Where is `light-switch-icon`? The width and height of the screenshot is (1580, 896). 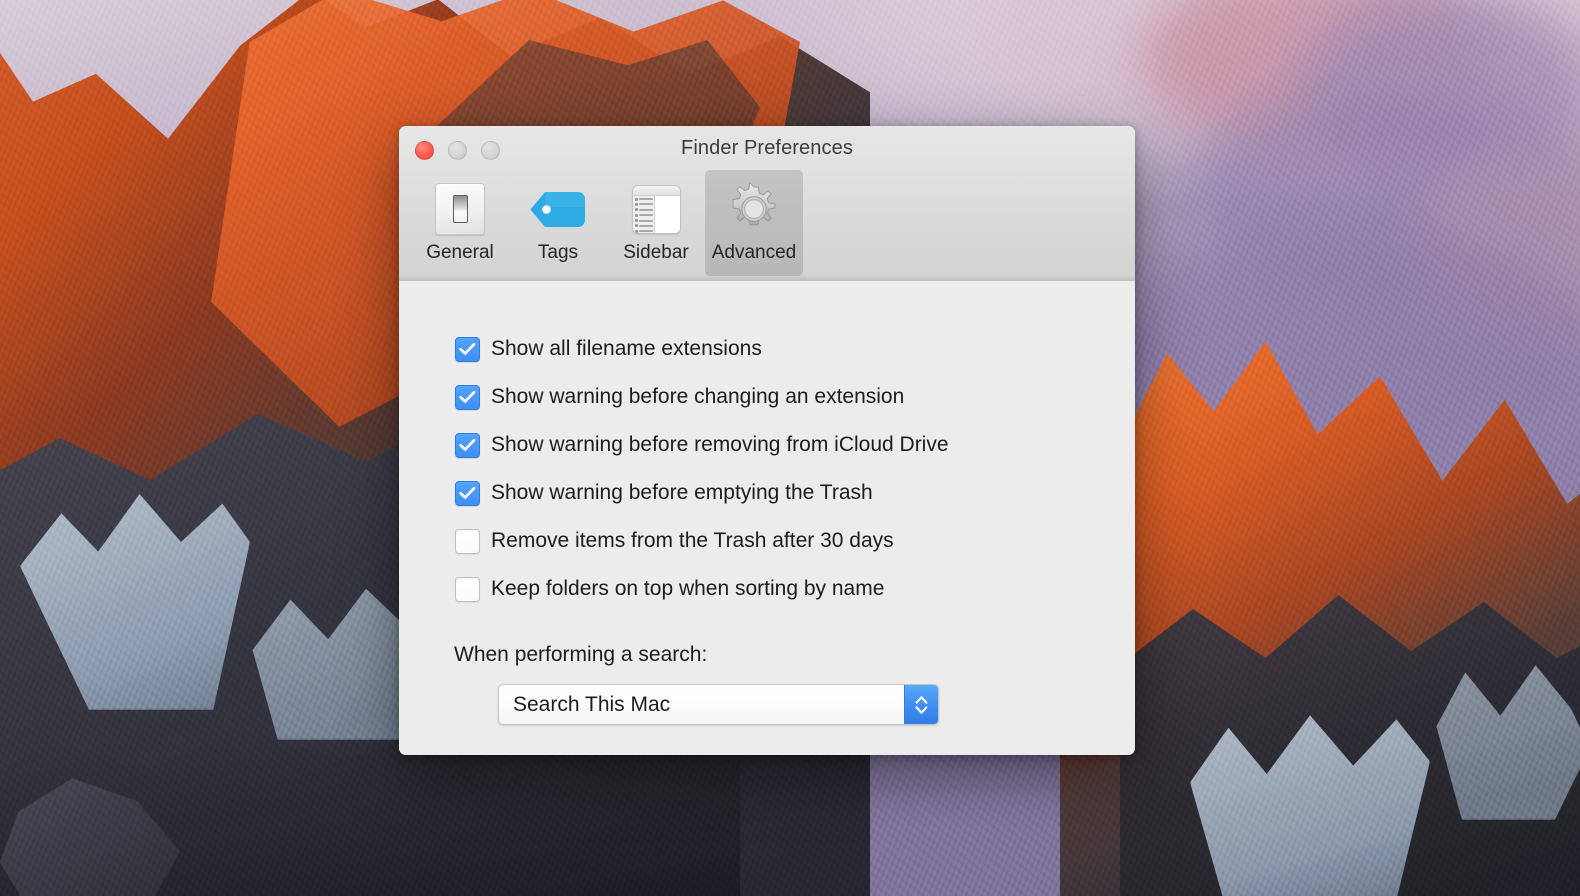 light-switch-icon is located at coordinates (460, 209).